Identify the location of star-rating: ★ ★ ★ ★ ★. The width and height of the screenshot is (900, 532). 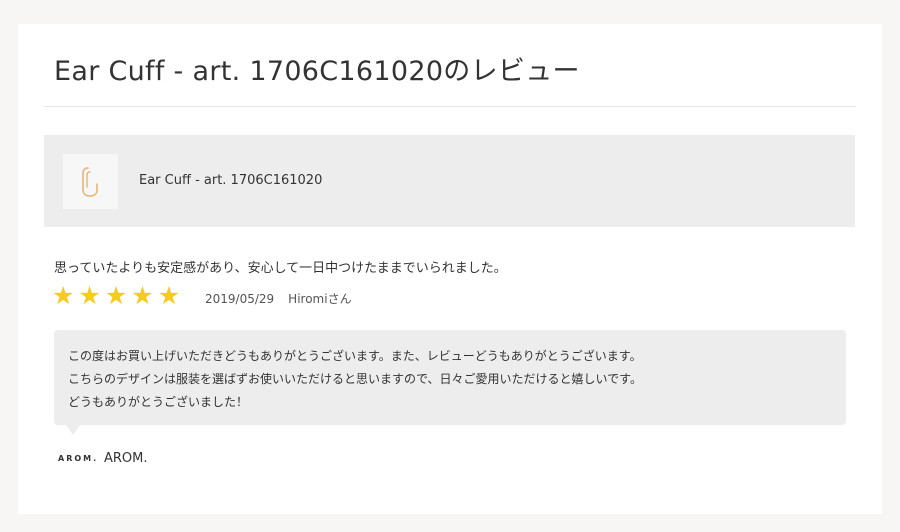
(116, 296).